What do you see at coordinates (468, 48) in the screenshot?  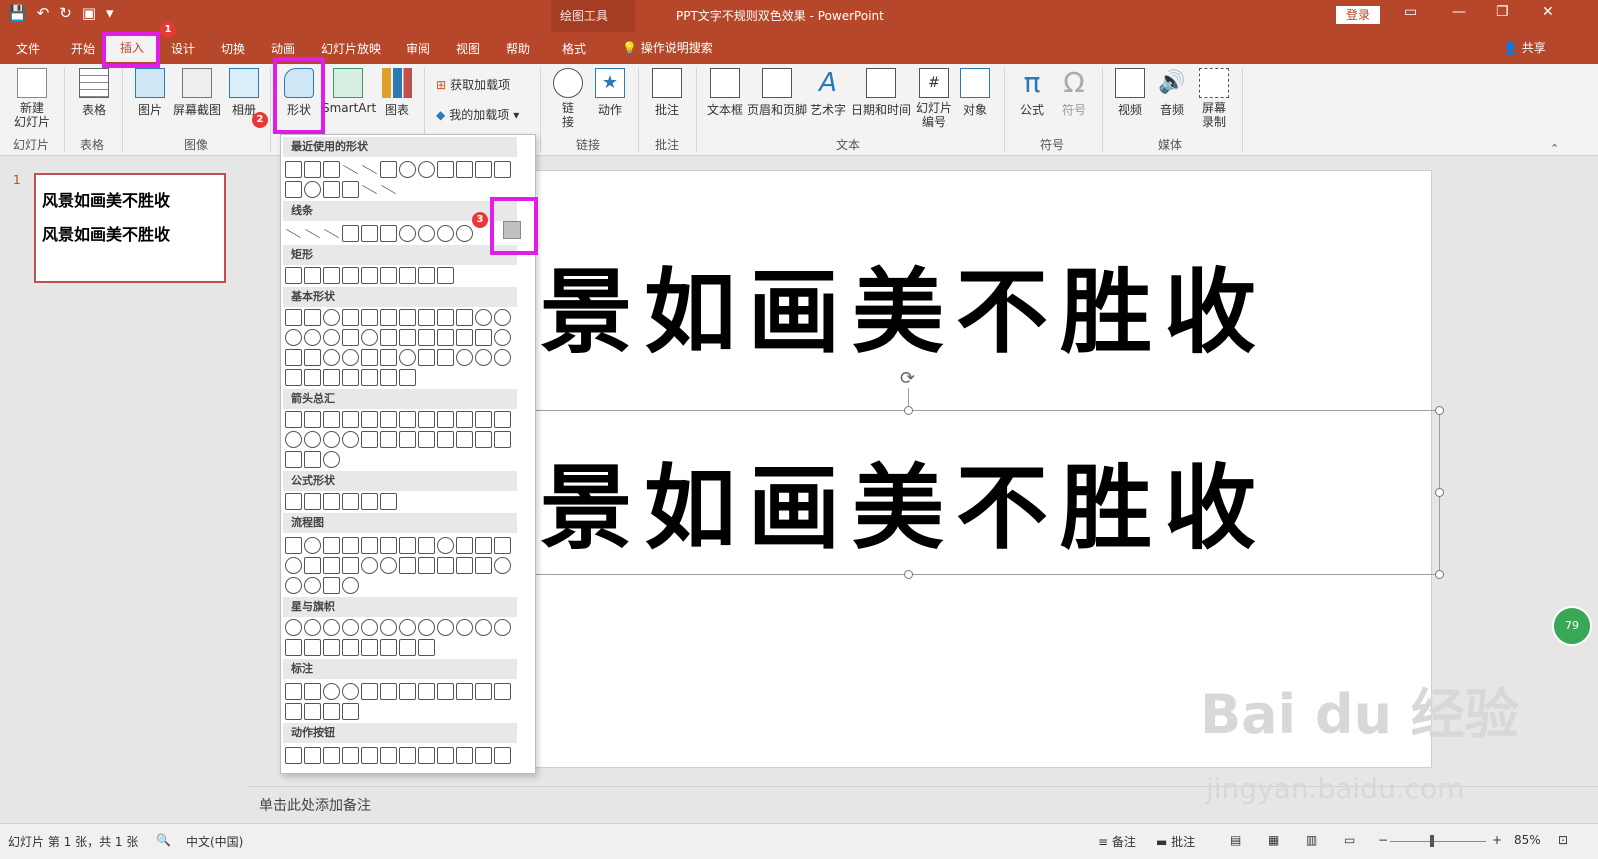 I see `tab-view: 视图` at bounding box center [468, 48].